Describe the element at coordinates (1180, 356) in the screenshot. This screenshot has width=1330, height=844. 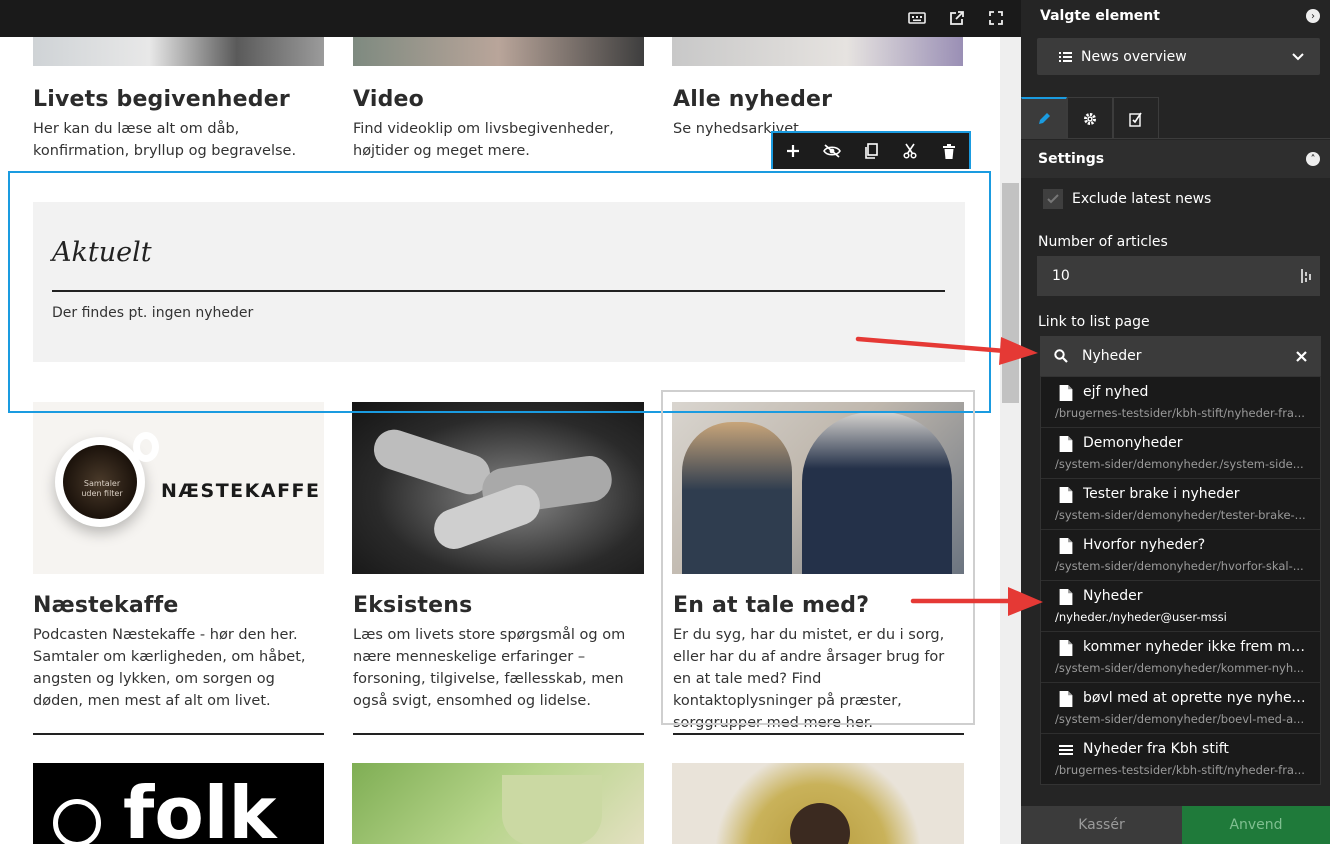
I see `link-search-input: Nyheder` at that location.